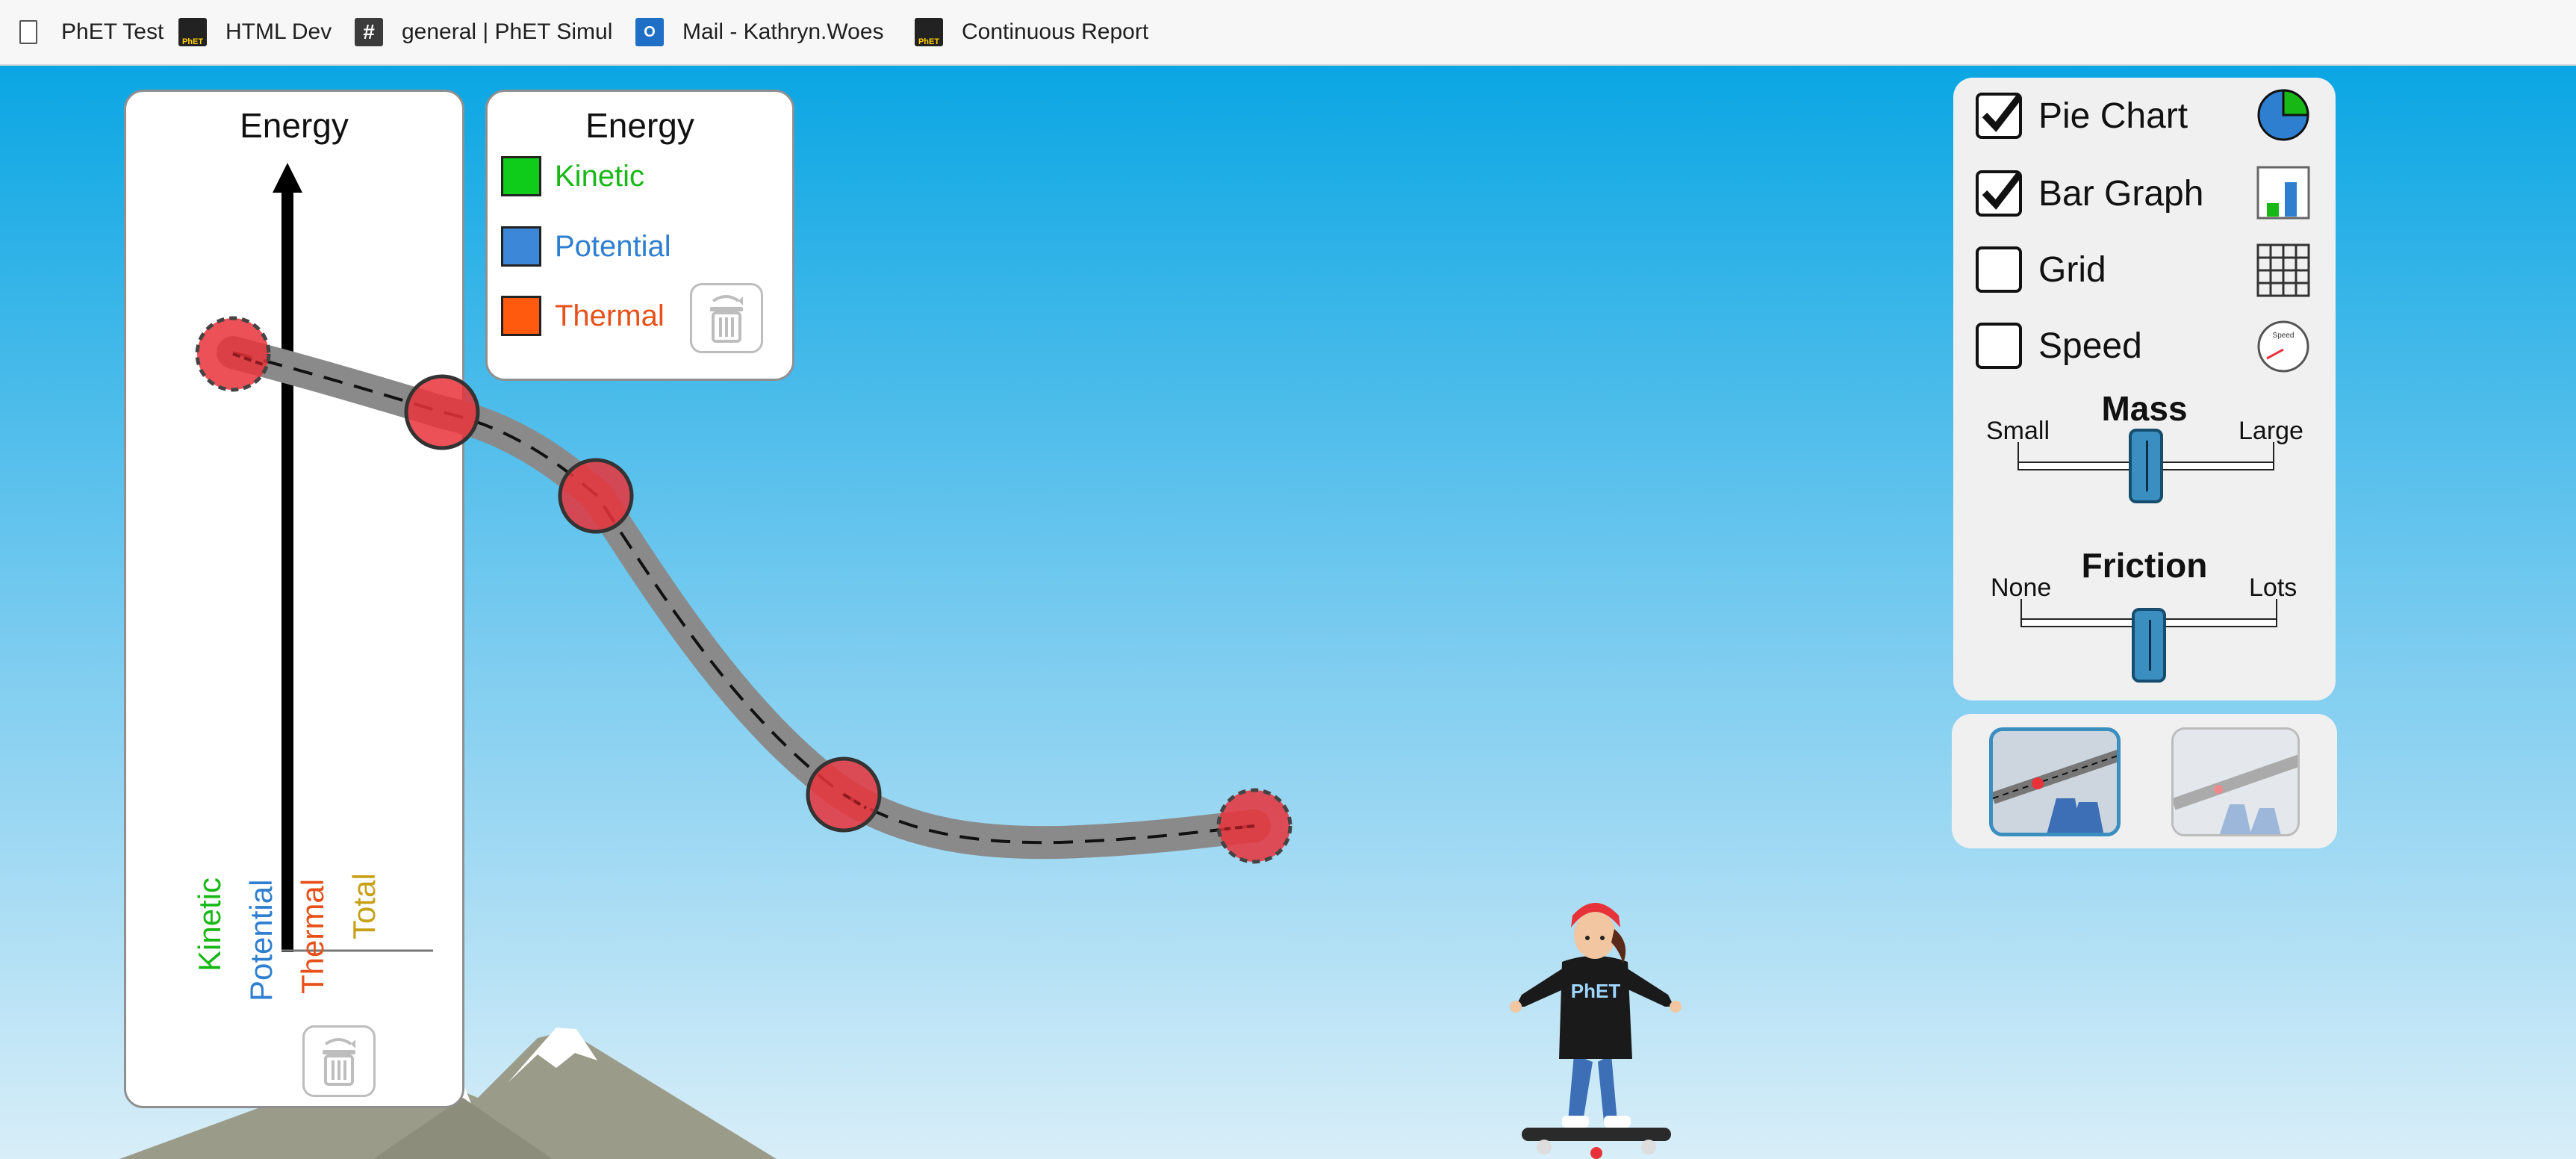 The image size is (2576, 1159). What do you see at coordinates (2284, 336) in the screenshot?
I see `svg-text: Speed` at bounding box center [2284, 336].